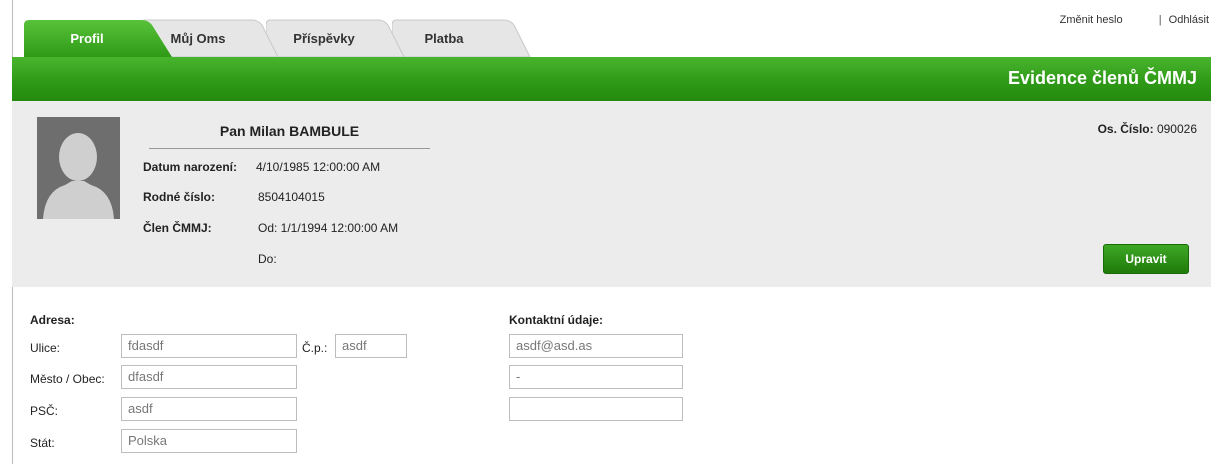 This screenshot has width=1211, height=464. What do you see at coordinates (45, 348) in the screenshot?
I see `street-label: Ulice:` at bounding box center [45, 348].